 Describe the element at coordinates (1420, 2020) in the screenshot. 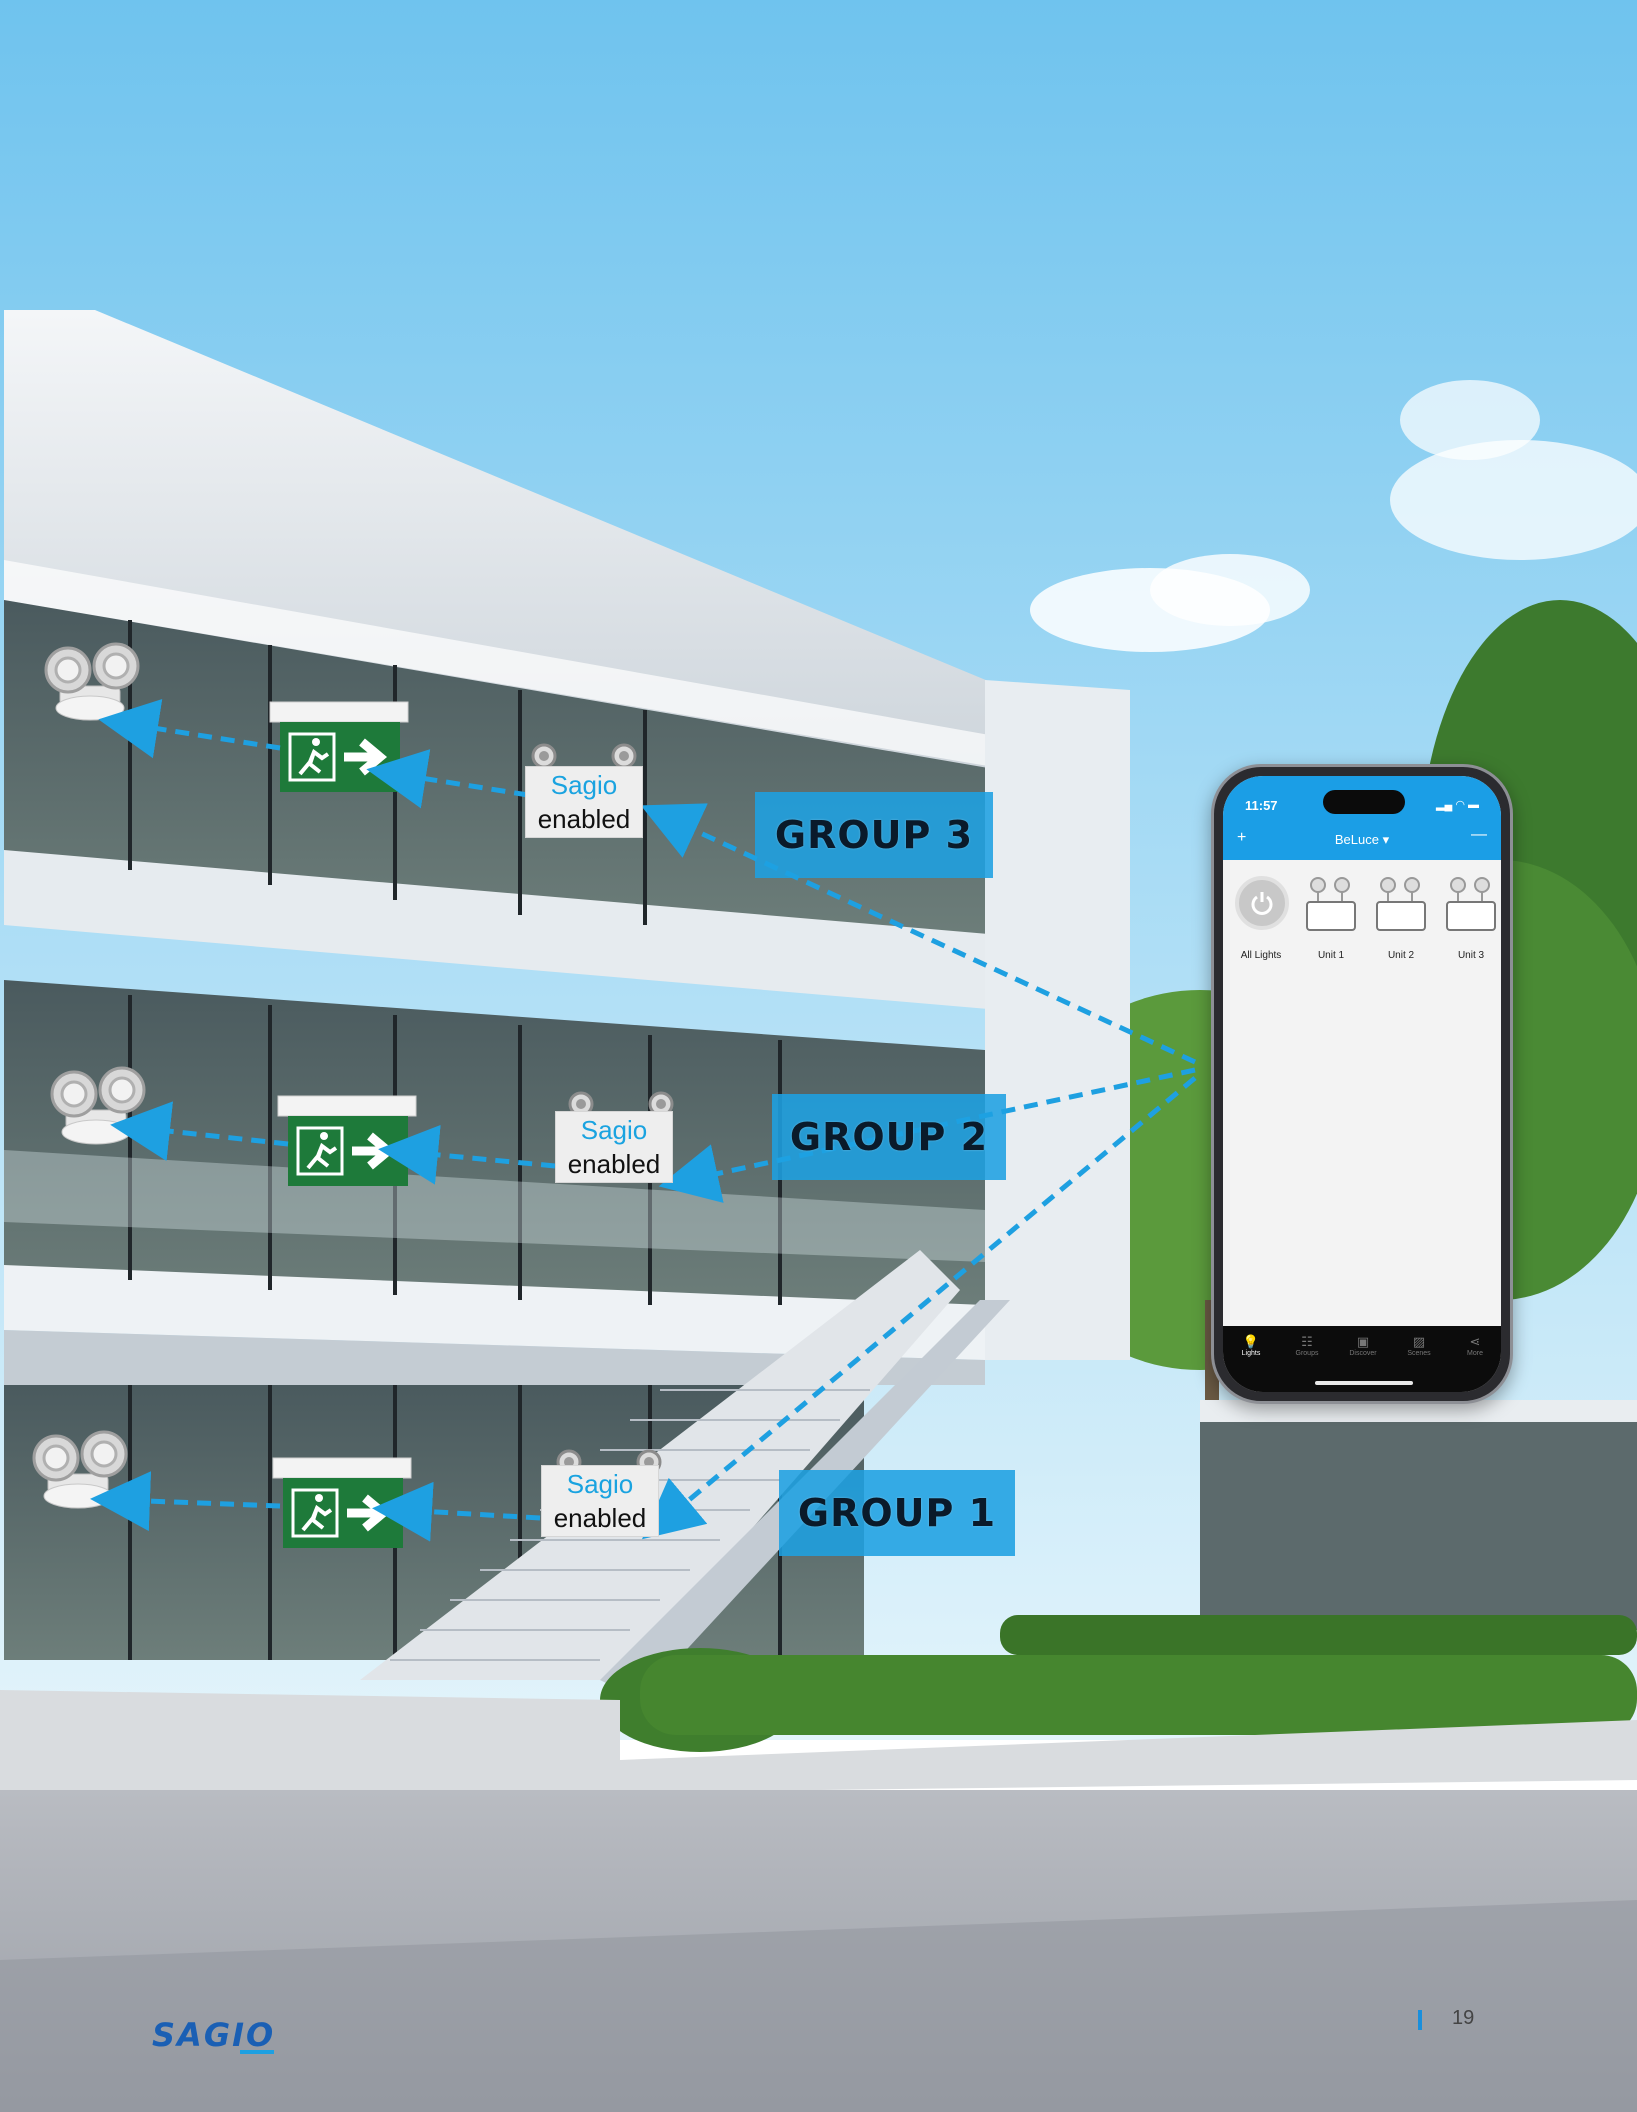

I see `page-number-marker` at that location.